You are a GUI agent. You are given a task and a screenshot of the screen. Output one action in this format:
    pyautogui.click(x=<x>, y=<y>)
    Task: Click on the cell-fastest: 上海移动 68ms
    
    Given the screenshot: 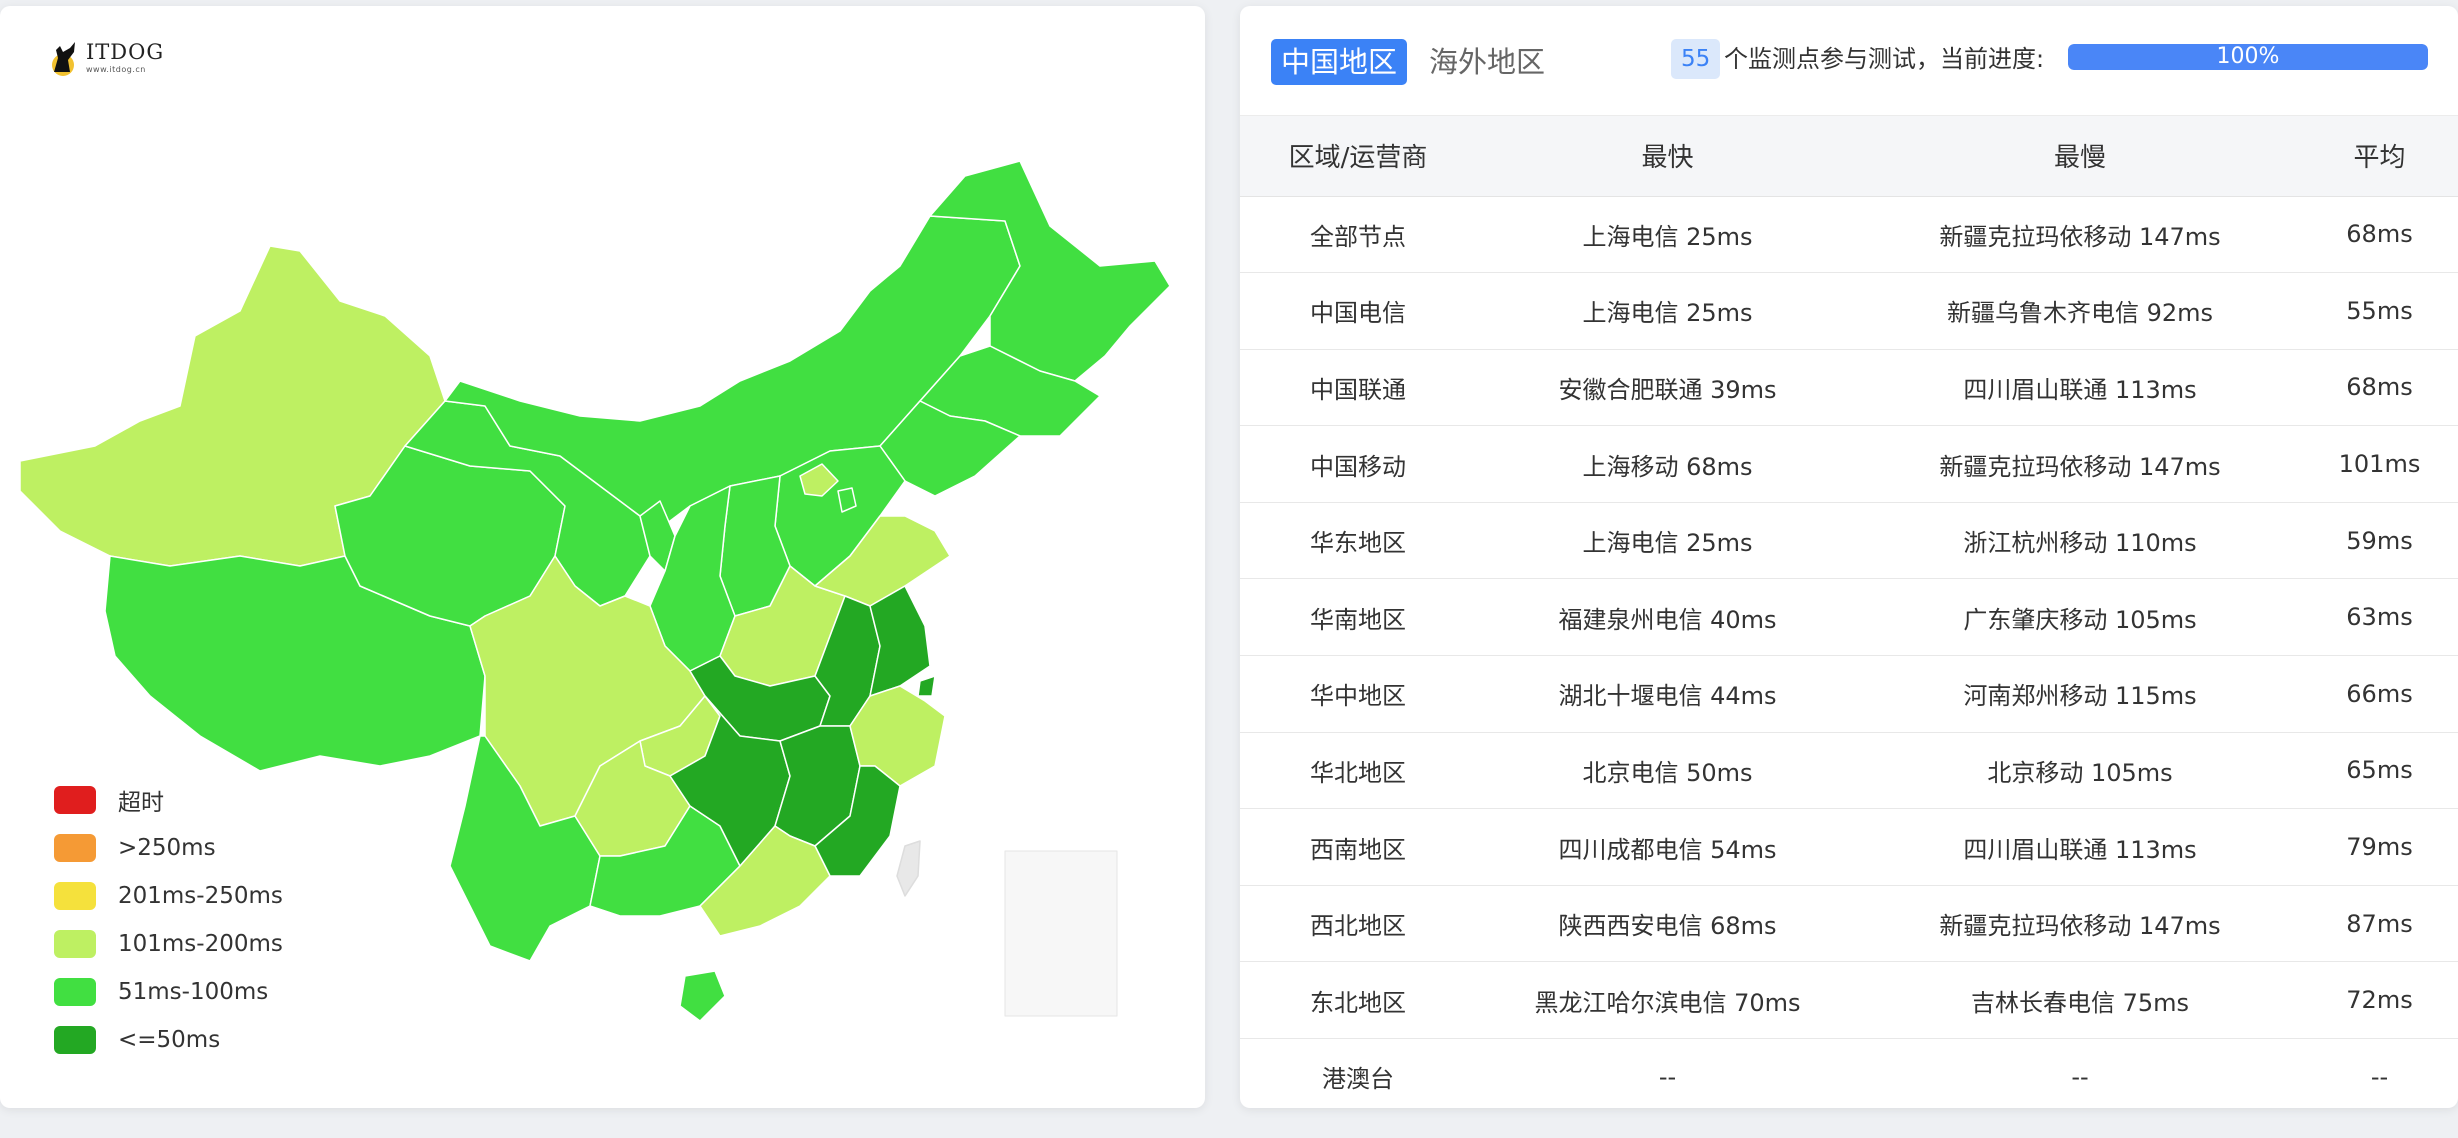 What is the action you would take?
    pyautogui.click(x=1667, y=464)
    